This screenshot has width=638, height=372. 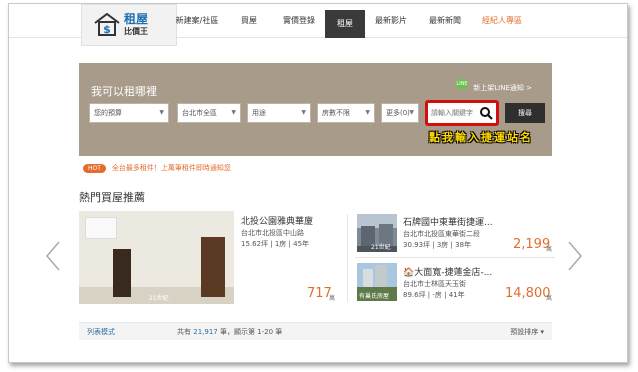 I want to click on featured-listing-address: 台北市北投區中山路, so click(x=272, y=233).